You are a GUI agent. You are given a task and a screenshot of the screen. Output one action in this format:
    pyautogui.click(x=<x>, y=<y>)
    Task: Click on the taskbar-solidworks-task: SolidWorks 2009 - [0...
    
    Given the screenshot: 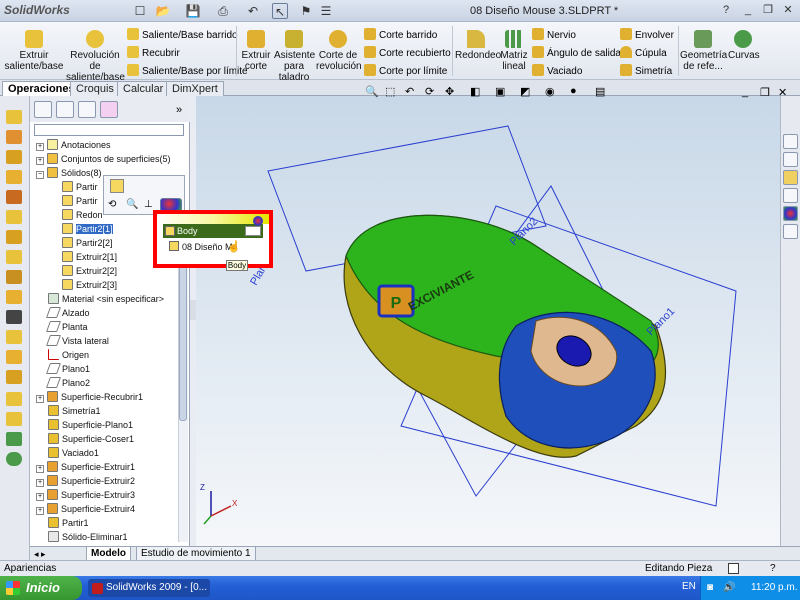 What is the action you would take?
    pyautogui.click(x=149, y=588)
    